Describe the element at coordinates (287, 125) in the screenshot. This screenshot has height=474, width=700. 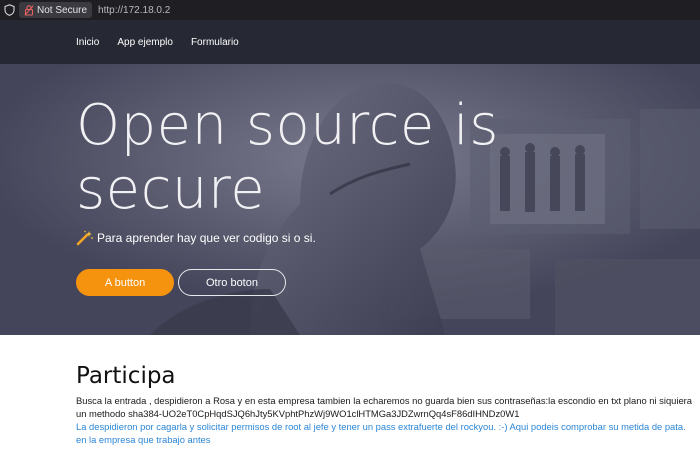
I see `hero-title-line-1: Open source is` at that location.